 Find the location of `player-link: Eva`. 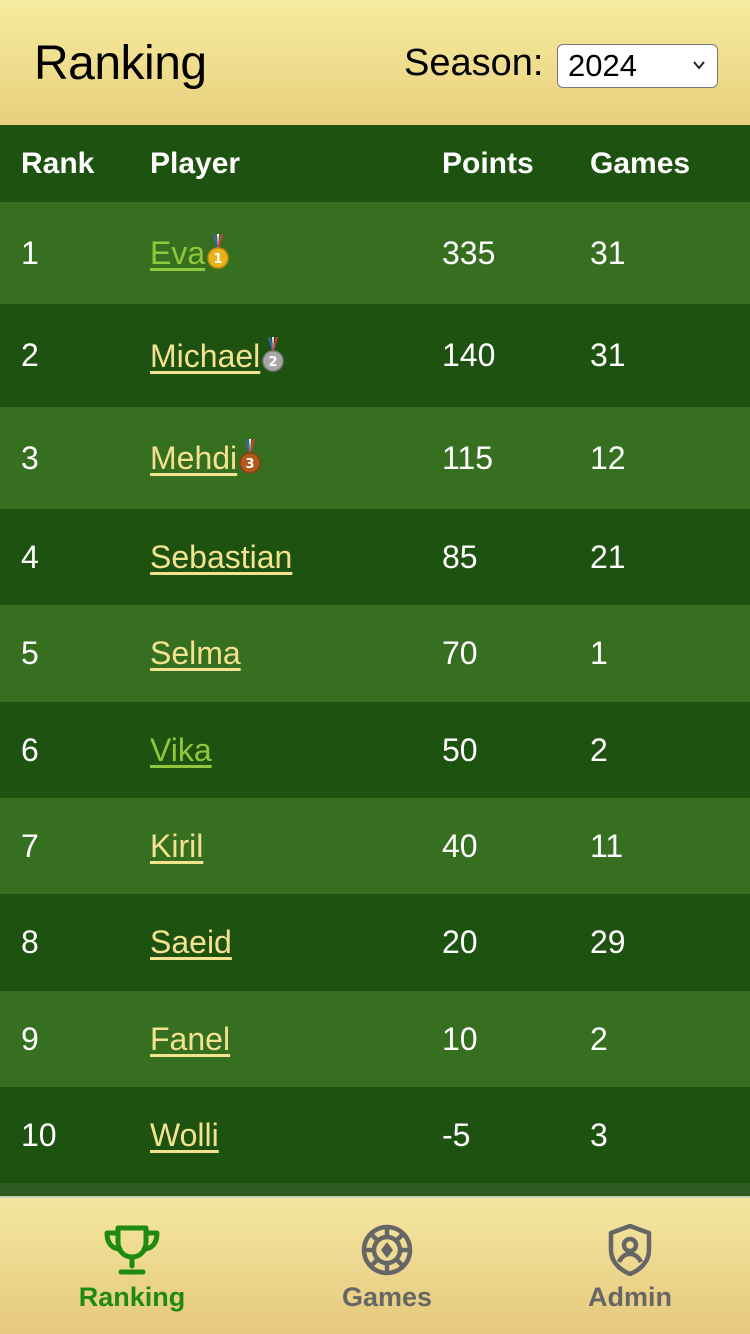

player-link: Eva is located at coordinates (177, 253).